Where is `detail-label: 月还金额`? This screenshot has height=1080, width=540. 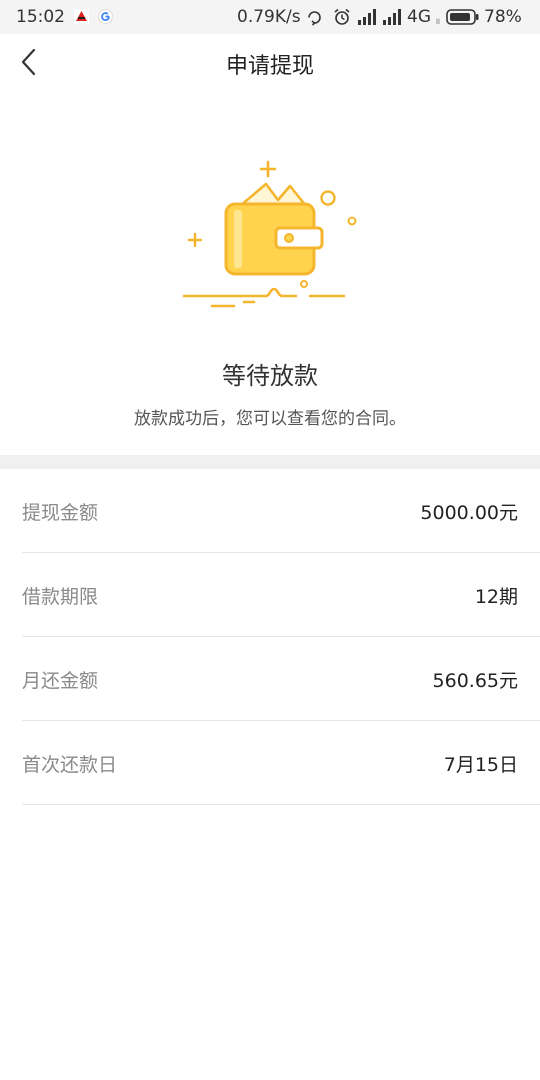
detail-label: 月还金额 is located at coordinates (60, 681).